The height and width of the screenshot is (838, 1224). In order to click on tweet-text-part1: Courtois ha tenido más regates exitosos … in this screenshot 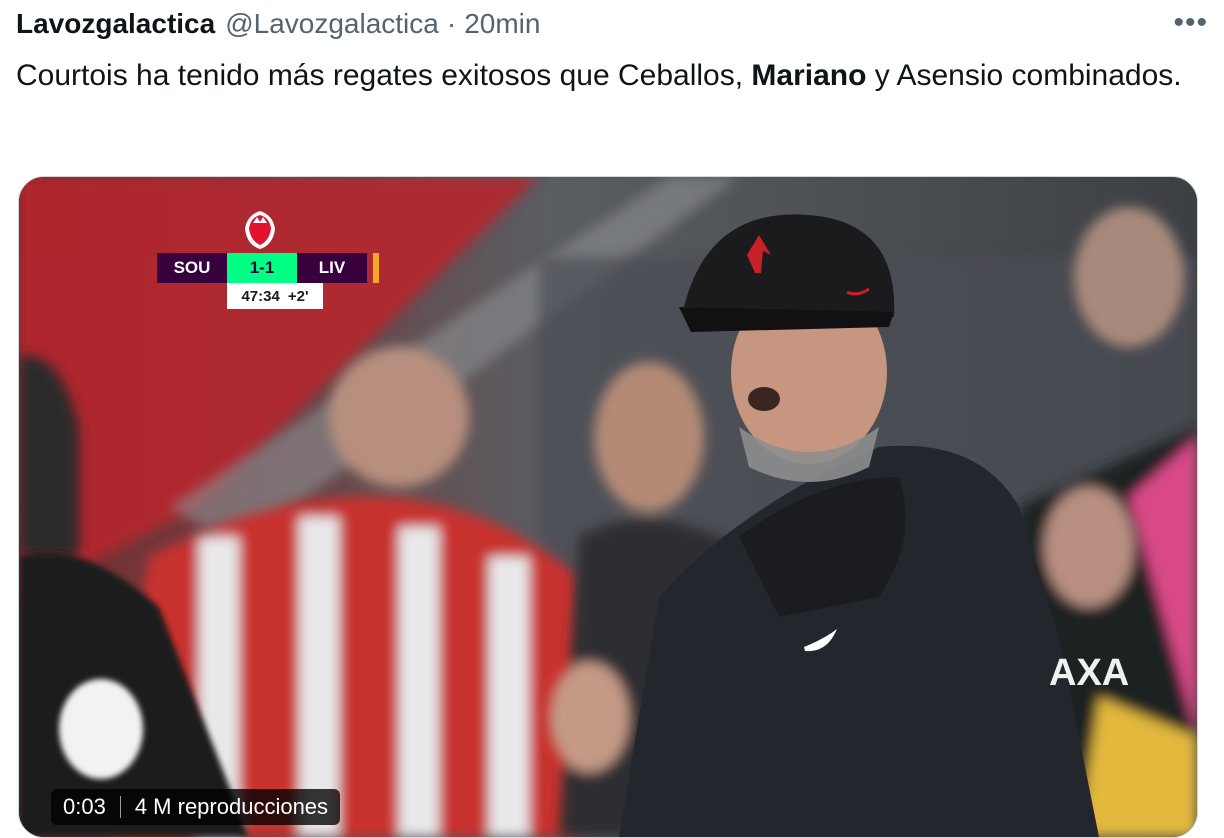, I will do `click(384, 75)`.